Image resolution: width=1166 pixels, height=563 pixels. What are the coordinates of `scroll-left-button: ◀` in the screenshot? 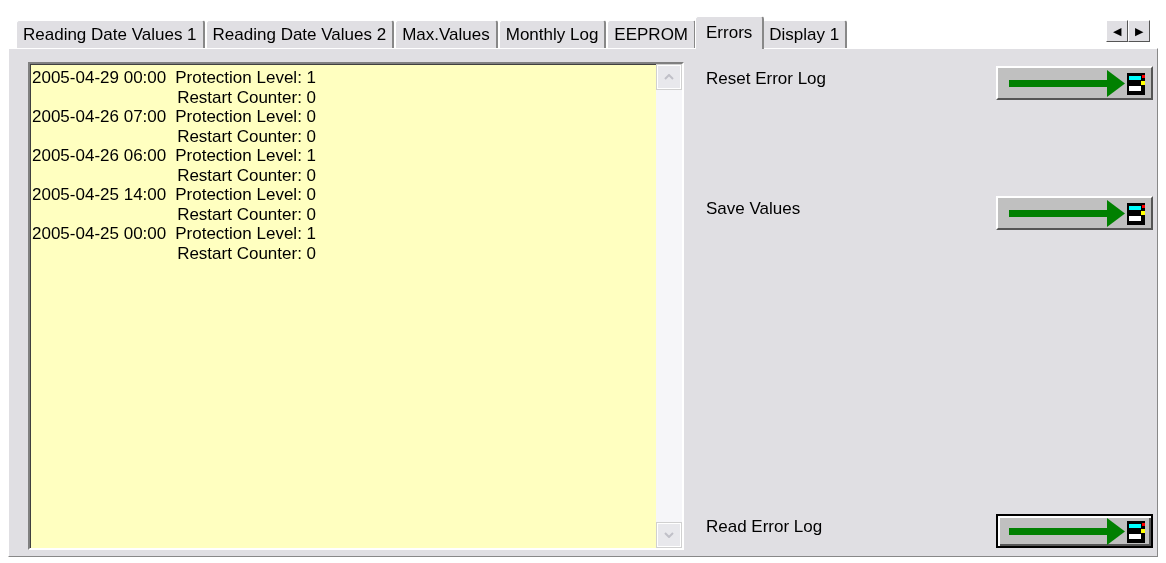 It's located at (1117, 31).